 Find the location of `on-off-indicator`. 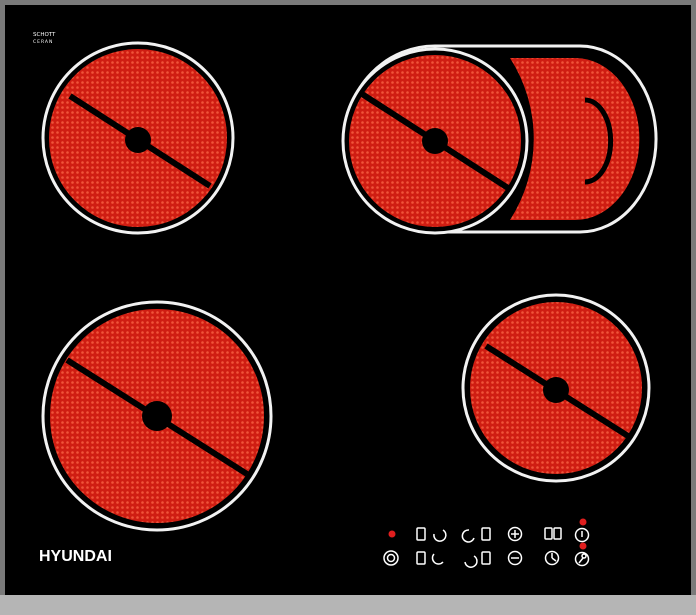

on-off-indicator is located at coordinates (583, 522).